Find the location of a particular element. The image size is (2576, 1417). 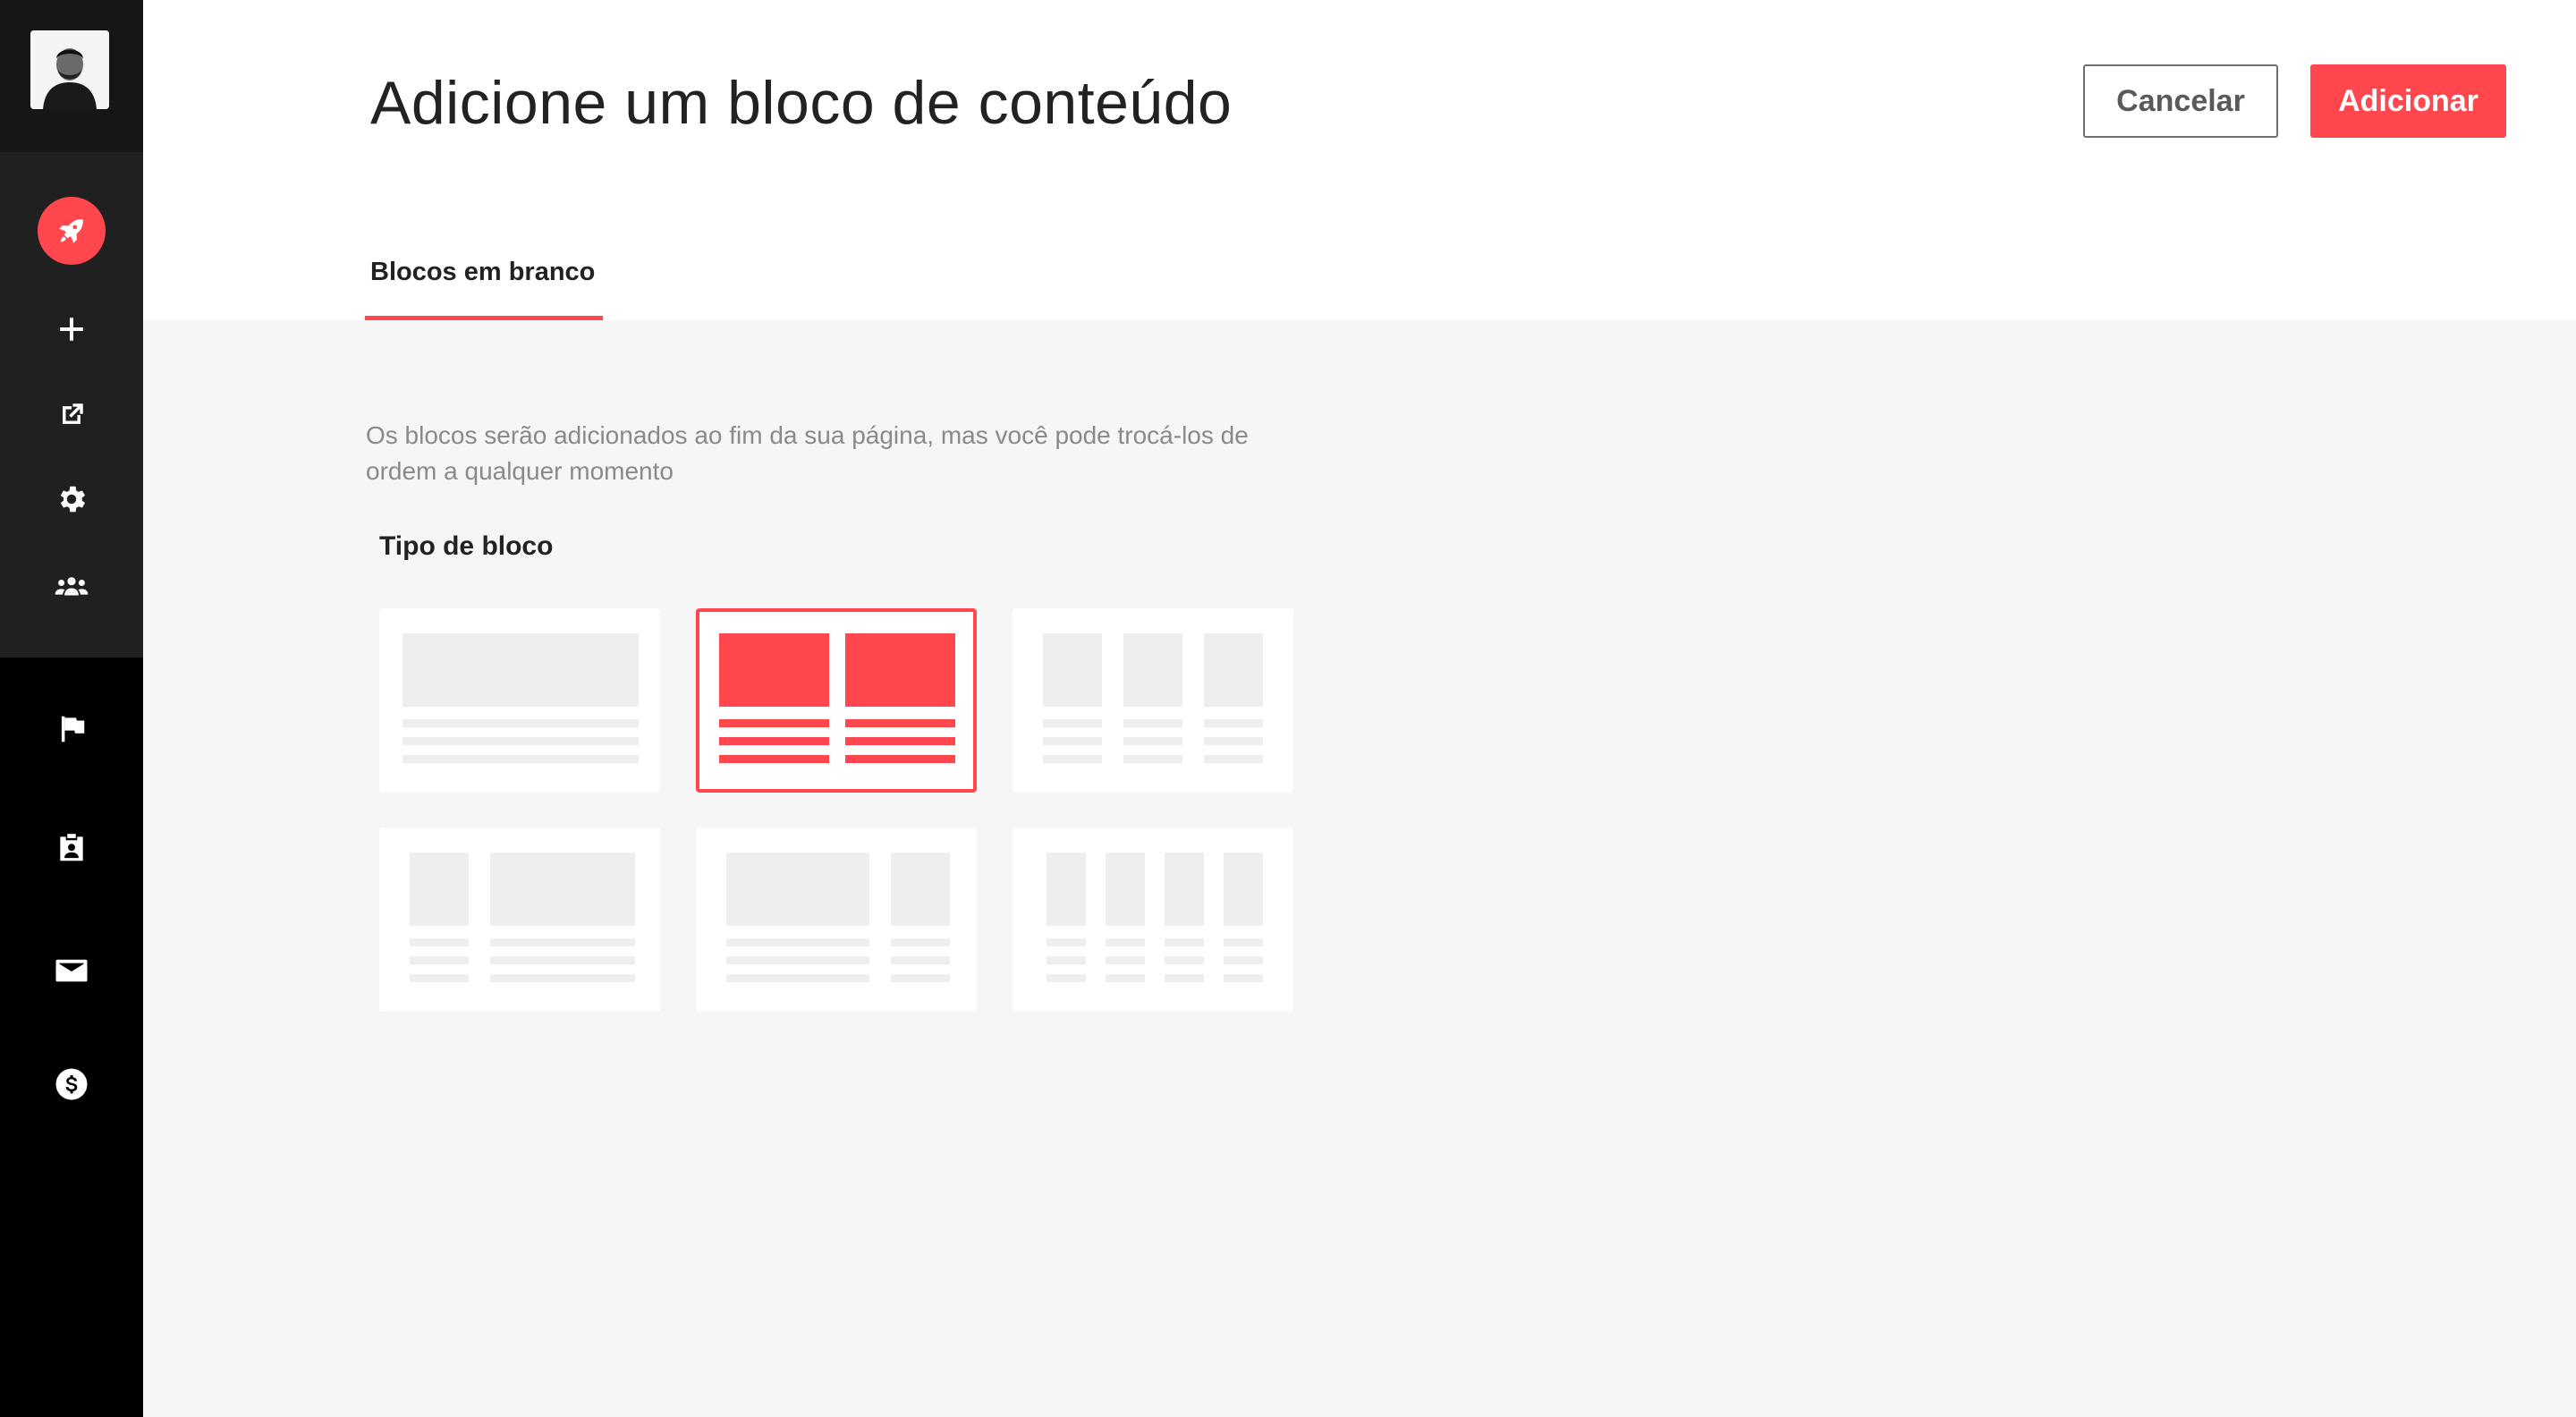

sidebar-item-billing is located at coordinates (71, 1084).